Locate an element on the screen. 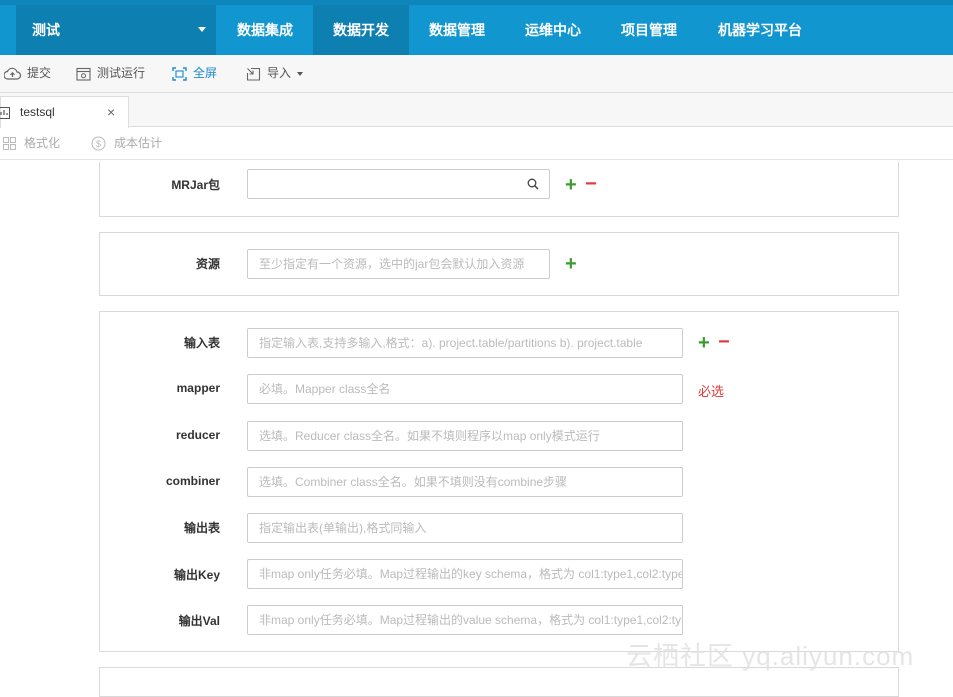 Image resolution: width=953 pixels, height=697 pixels. nav-operation-center: 运维中心 is located at coordinates (553, 30).